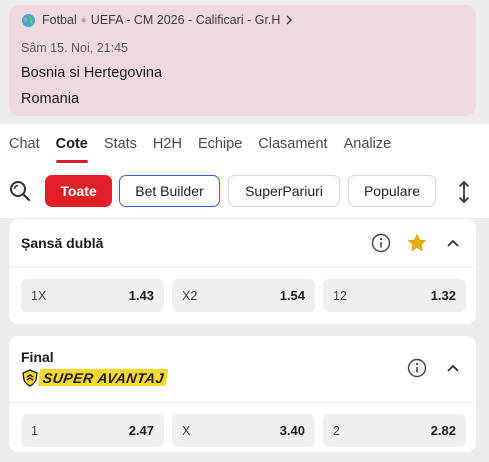 Image resolution: width=489 pixels, height=462 pixels. Describe the element at coordinates (30, 377) in the screenshot. I see `shield-icon` at that location.